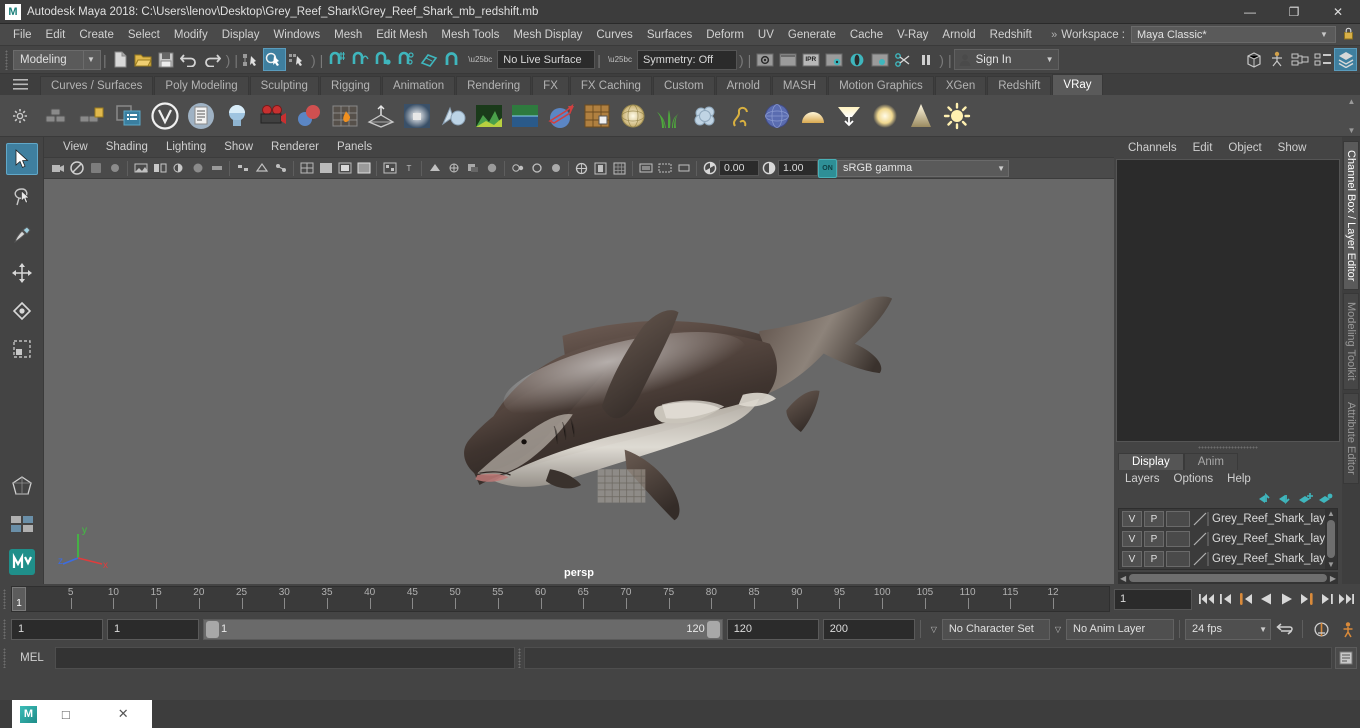 This screenshot has width=1360, height=728. Describe the element at coordinates (1123, 578) in the screenshot. I see `scroll-left-icon: ◀` at that location.